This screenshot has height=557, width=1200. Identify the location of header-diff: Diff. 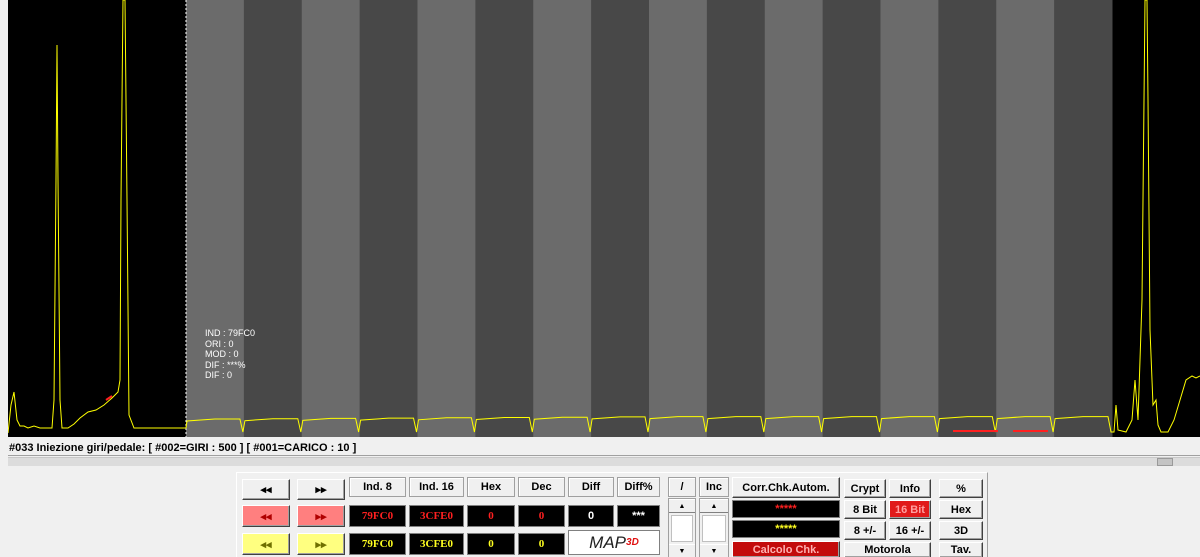
(591, 487).